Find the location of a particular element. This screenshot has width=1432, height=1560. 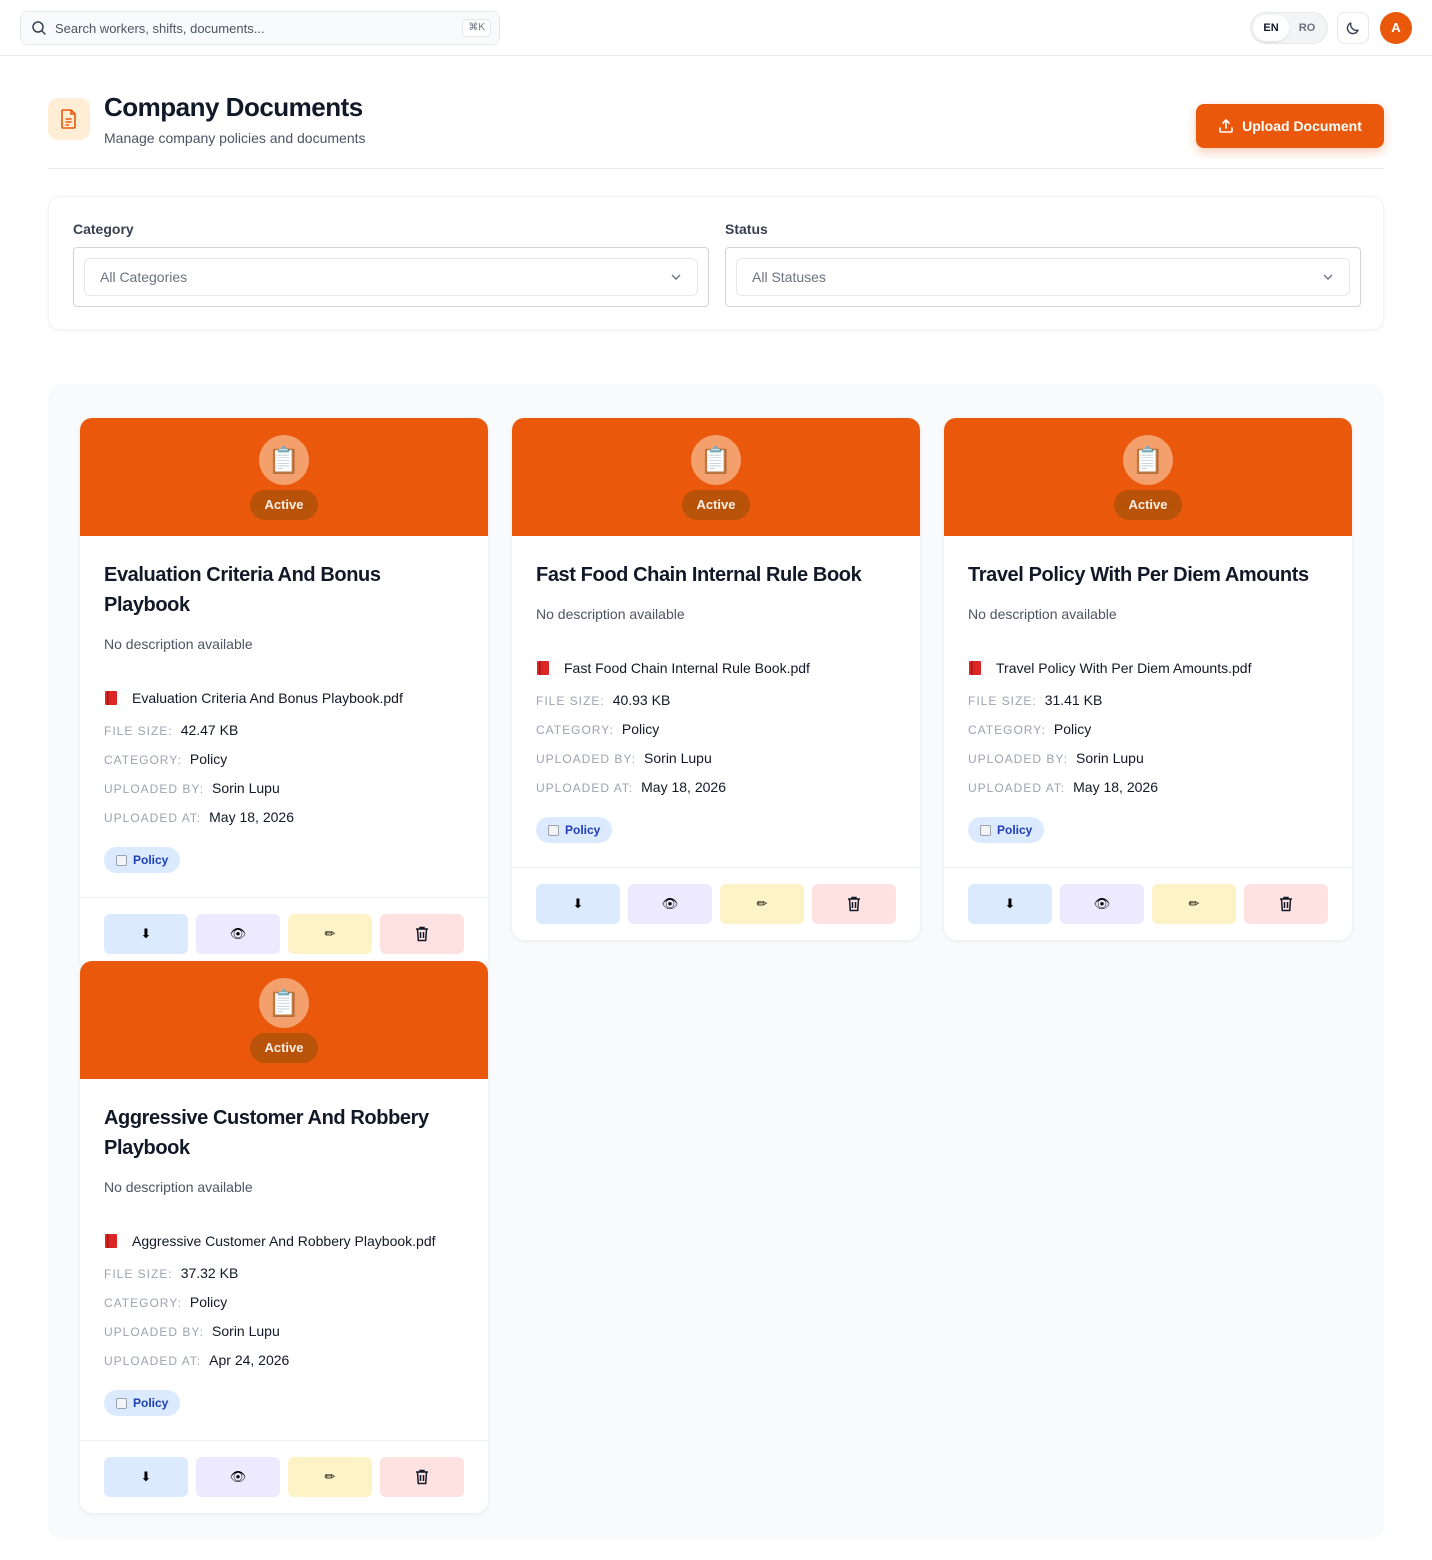

lang-ro-option: RO is located at coordinates (1307, 28).